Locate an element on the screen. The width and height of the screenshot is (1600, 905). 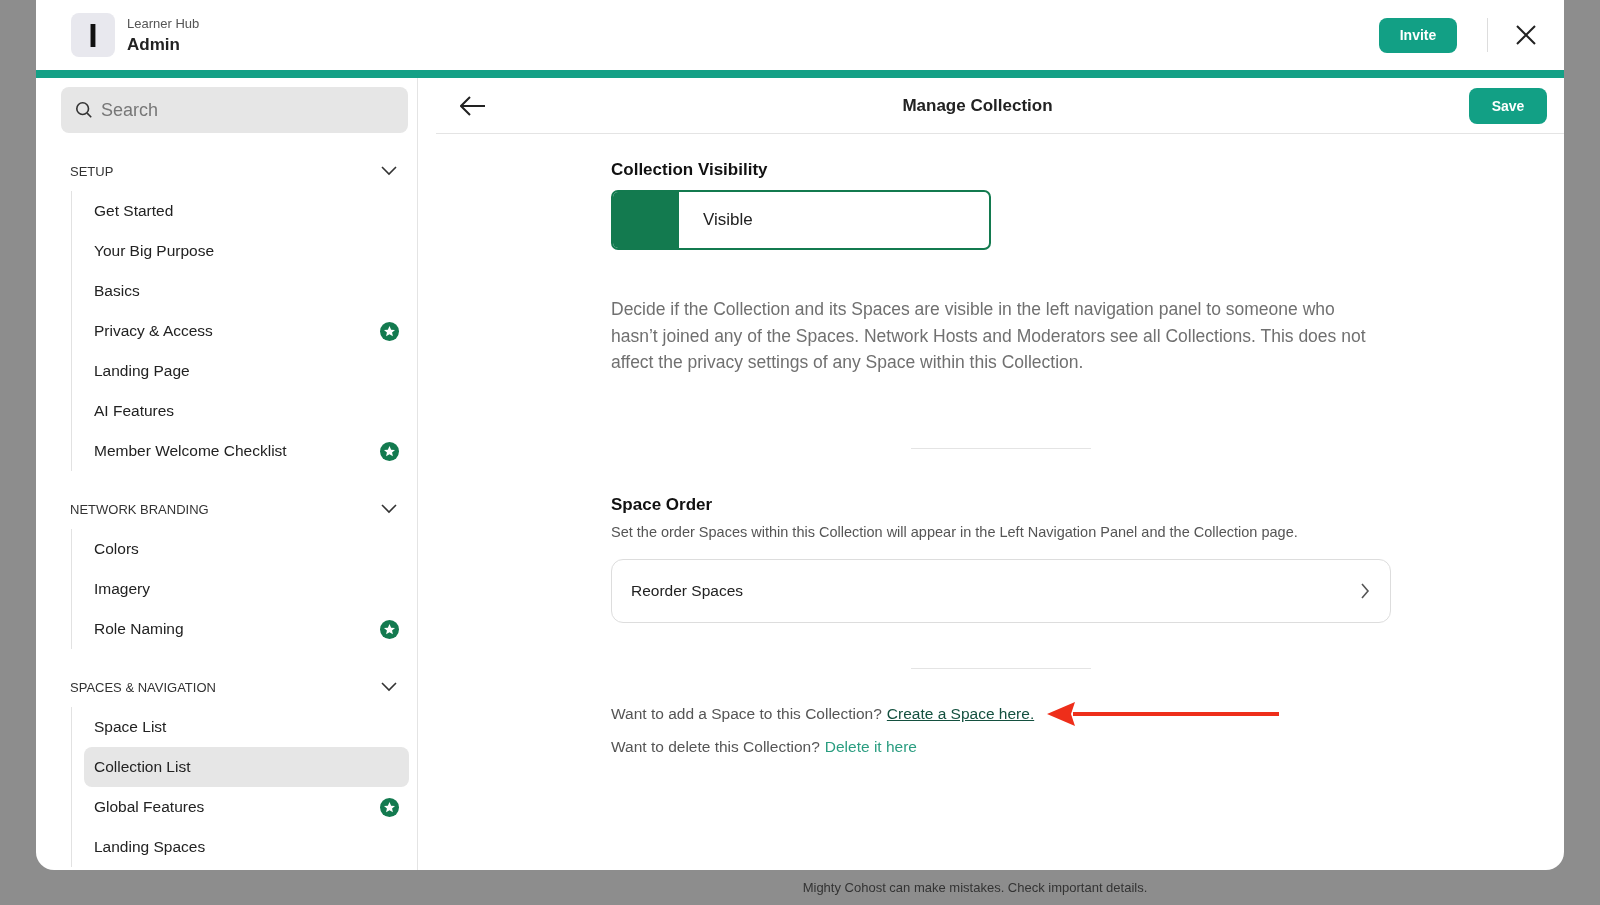
create-space-link: Create a Space here. is located at coordinates (960, 713).